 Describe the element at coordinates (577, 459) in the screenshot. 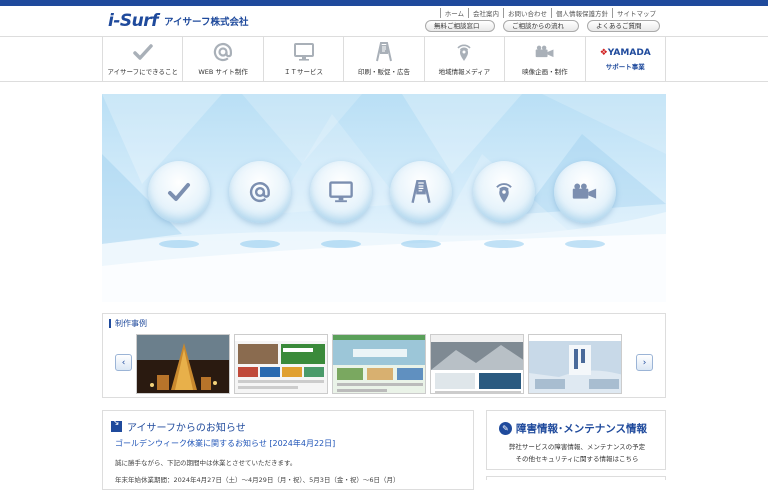

I see `maintenance-line-2: その他セキュリティに関する情報はこちら` at that location.